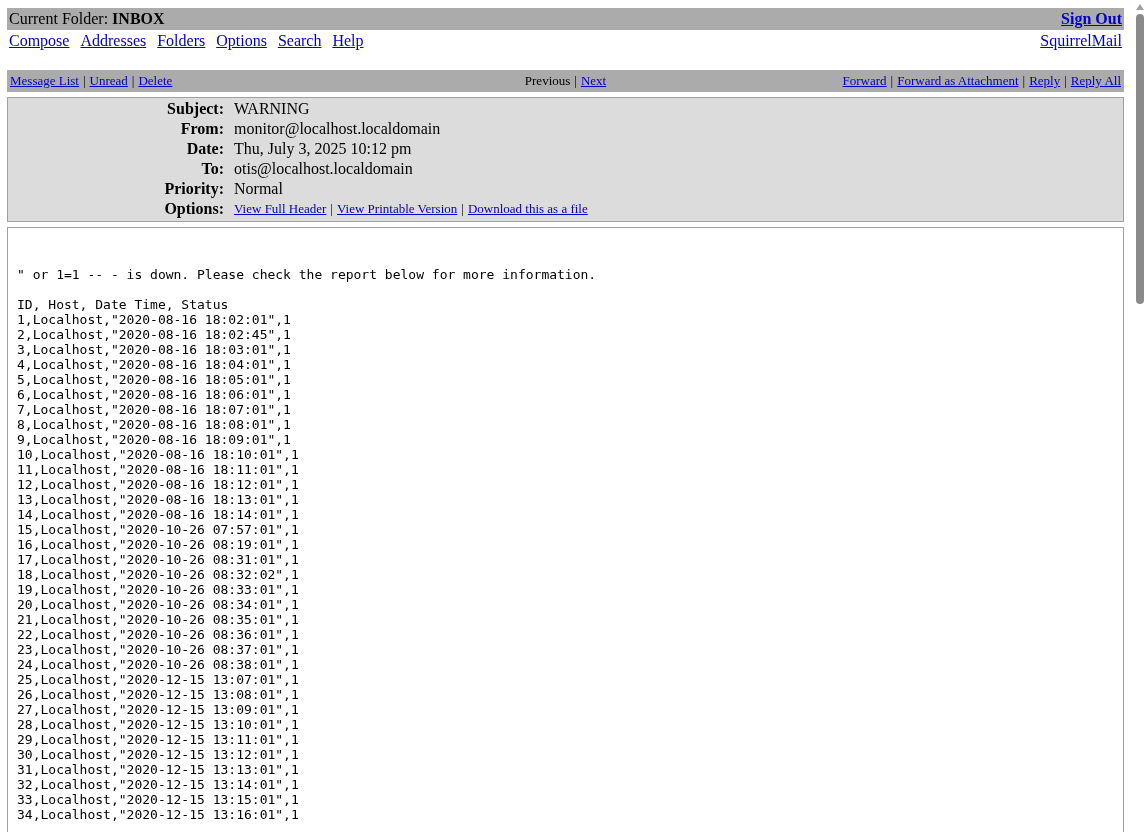 The height and width of the screenshot is (832, 1148). What do you see at coordinates (154, 349) in the screenshot?
I see `body-line: 3,Localhost,"2020-08-16 18:03:01",1` at bounding box center [154, 349].